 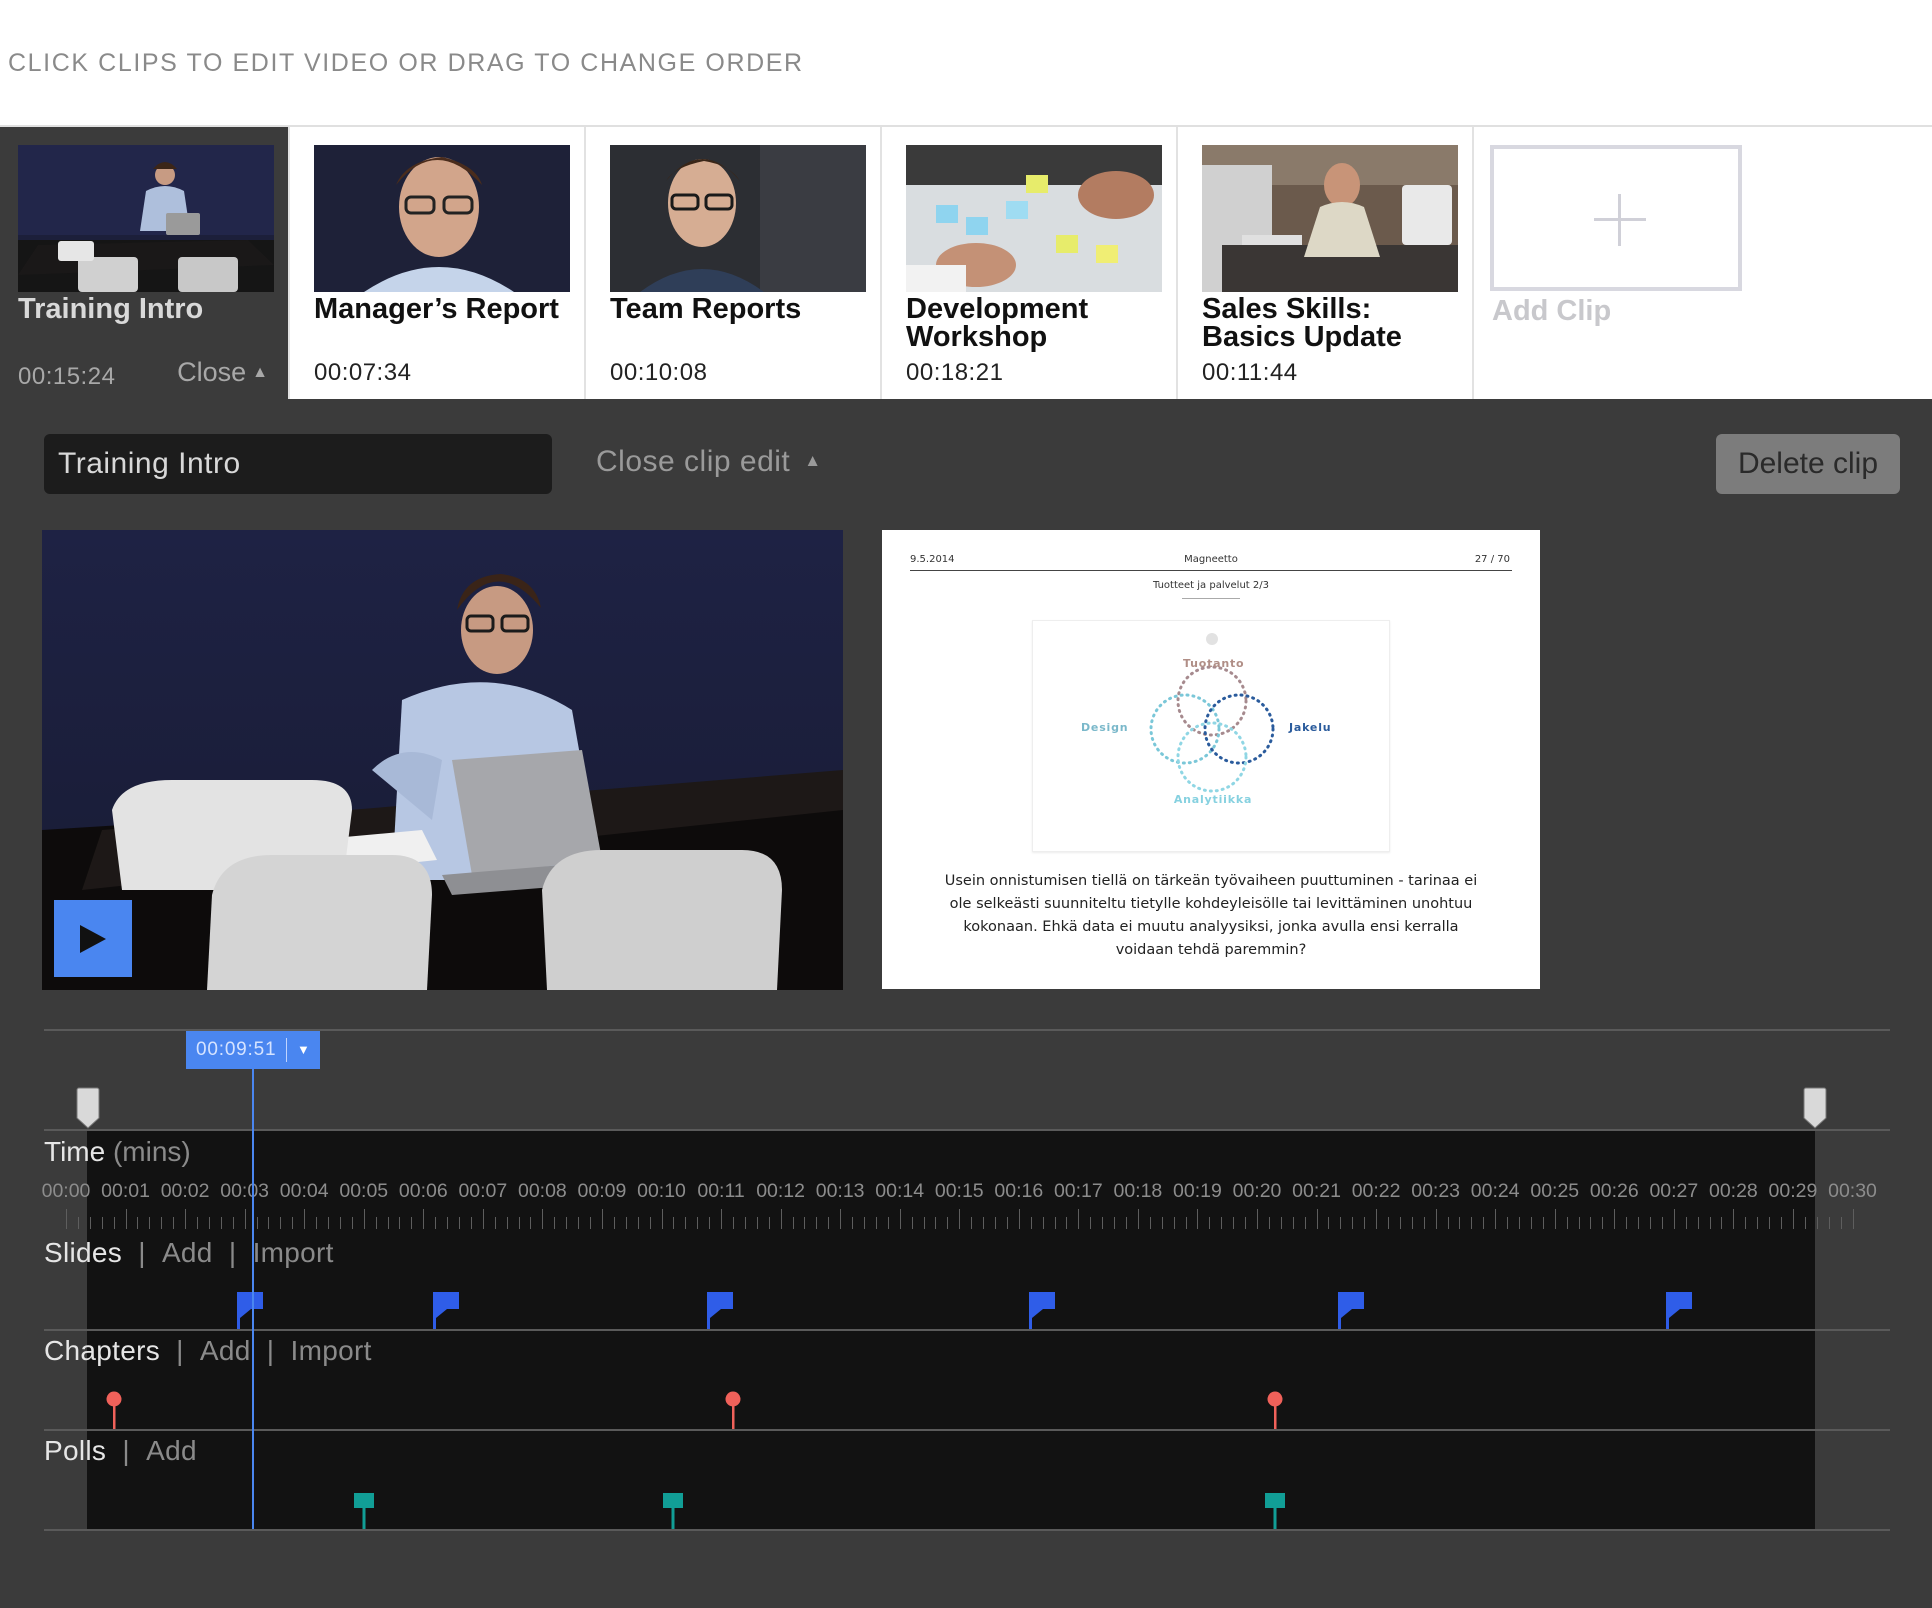 What do you see at coordinates (185, 1191) in the screenshot?
I see `time-tick-label: 00:02` at bounding box center [185, 1191].